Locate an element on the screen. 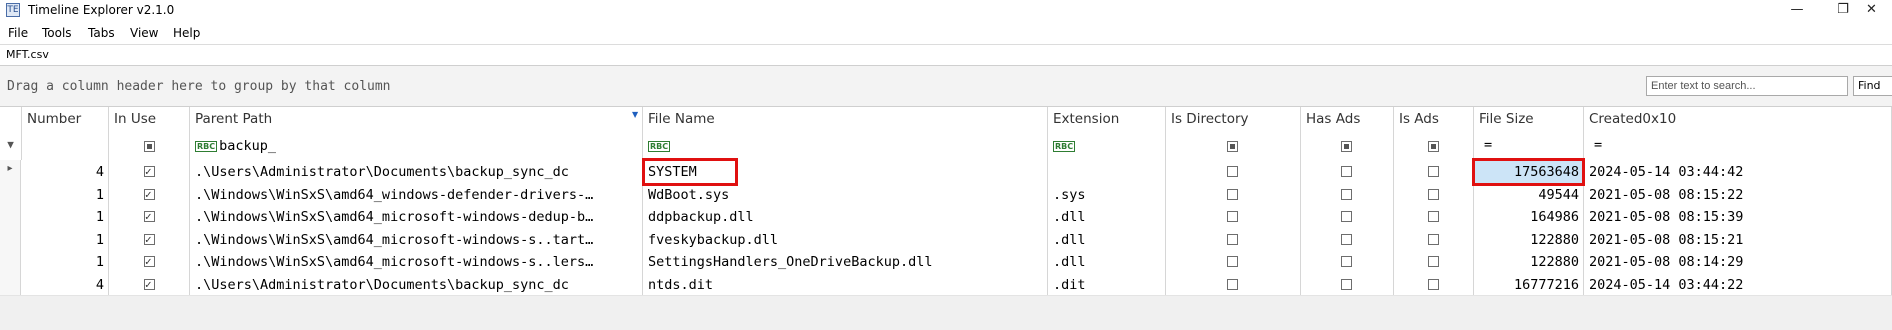  filter-is-ads is located at coordinates (1434, 147).